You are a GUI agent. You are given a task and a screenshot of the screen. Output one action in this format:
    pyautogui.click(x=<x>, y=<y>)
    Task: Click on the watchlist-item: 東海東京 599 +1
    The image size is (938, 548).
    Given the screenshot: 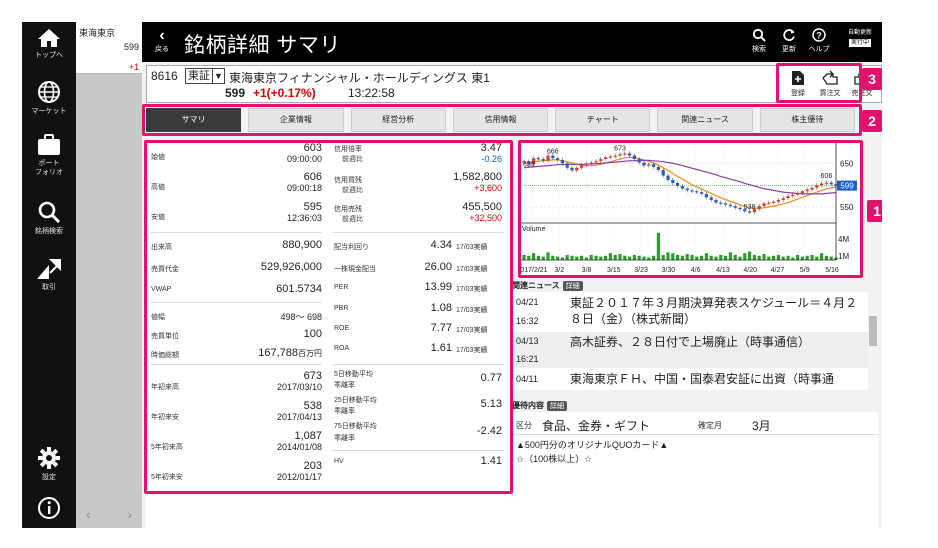 What is the action you would take?
    pyautogui.click(x=109, y=48)
    